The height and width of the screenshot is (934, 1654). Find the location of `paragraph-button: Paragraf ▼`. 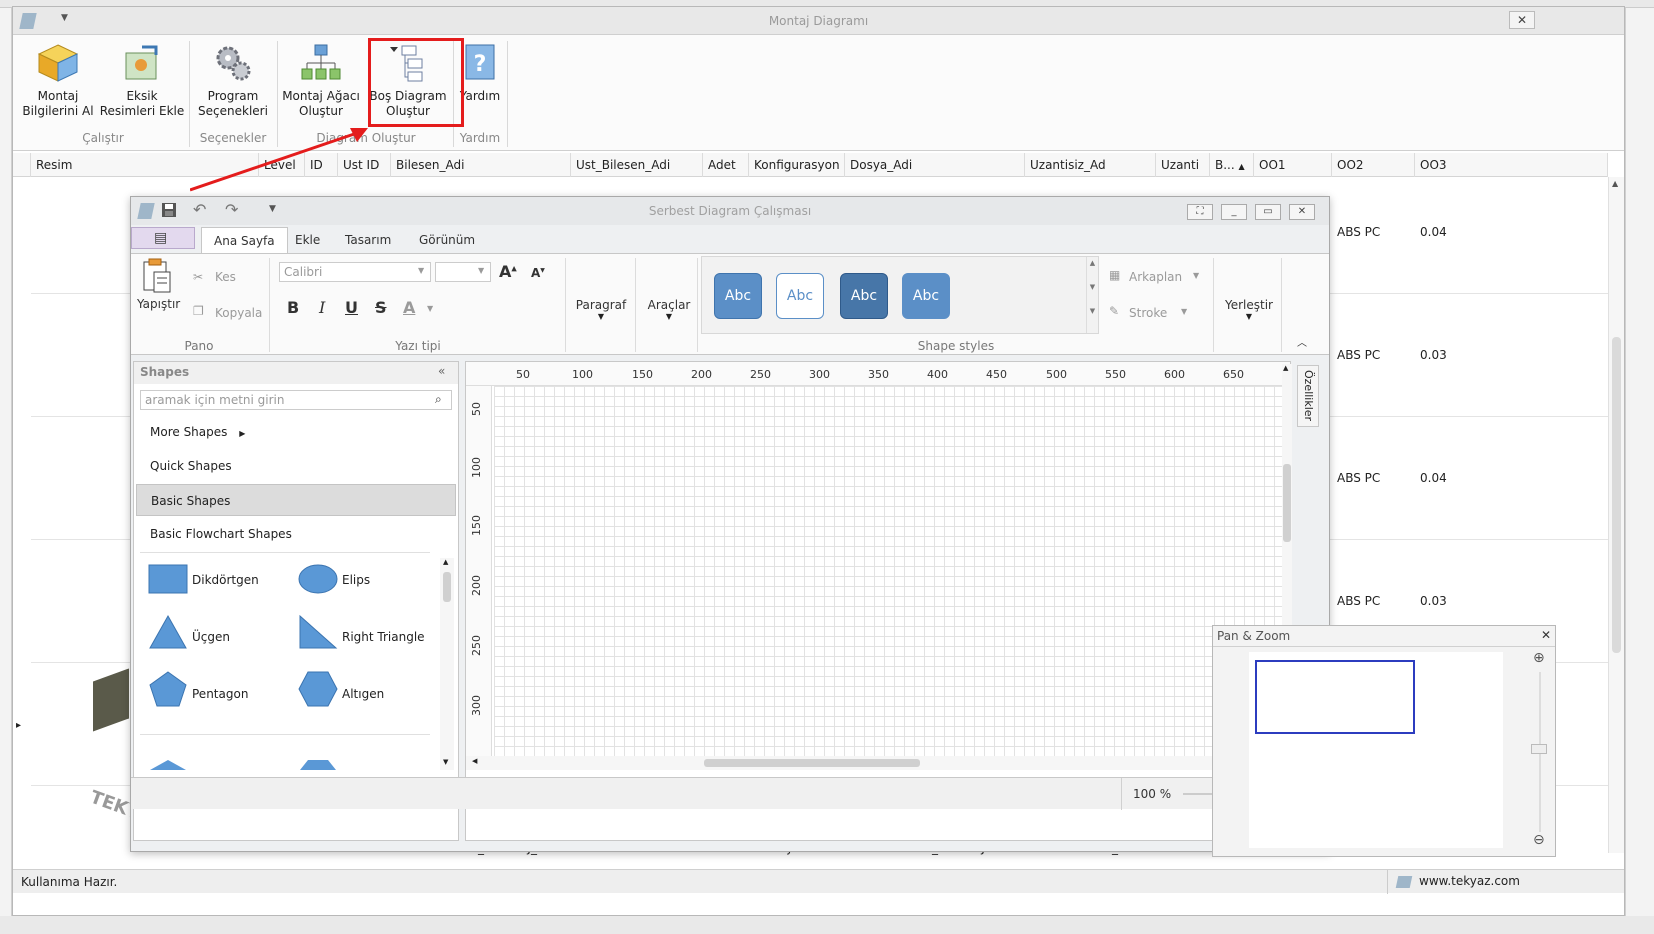

paragraph-button: Paragraf ▼ is located at coordinates (601, 309).